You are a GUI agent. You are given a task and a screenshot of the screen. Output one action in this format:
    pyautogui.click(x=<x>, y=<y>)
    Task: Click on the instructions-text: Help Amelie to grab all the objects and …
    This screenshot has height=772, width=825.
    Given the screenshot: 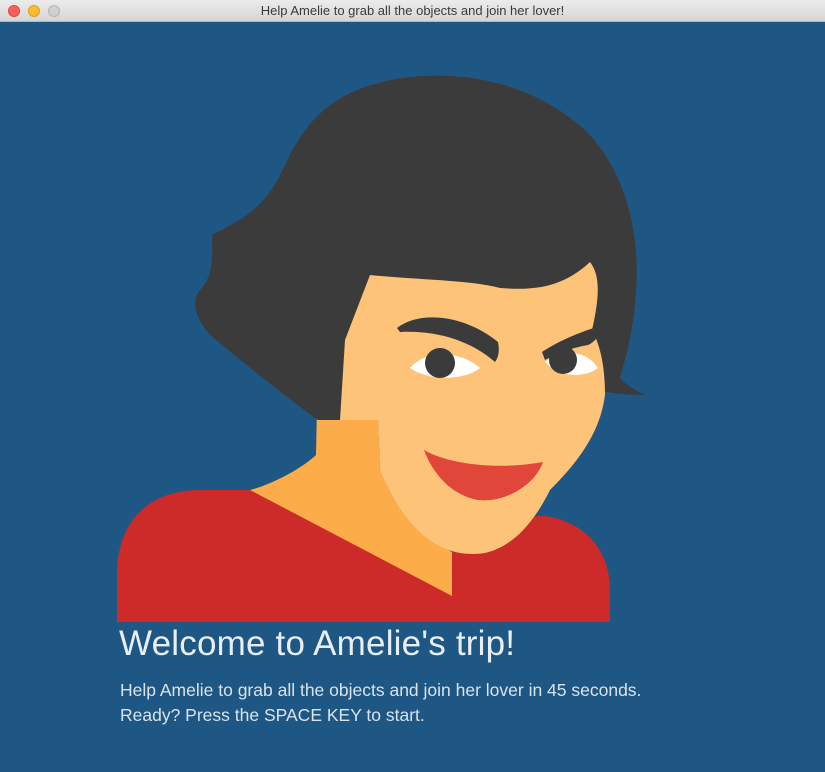 What is the action you would take?
    pyautogui.click(x=381, y=690)
    